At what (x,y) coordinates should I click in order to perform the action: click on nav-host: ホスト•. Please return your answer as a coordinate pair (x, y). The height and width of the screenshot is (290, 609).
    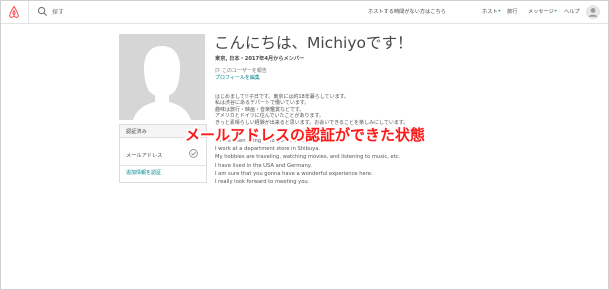
    Looking at the image, I should click on (491, 11).